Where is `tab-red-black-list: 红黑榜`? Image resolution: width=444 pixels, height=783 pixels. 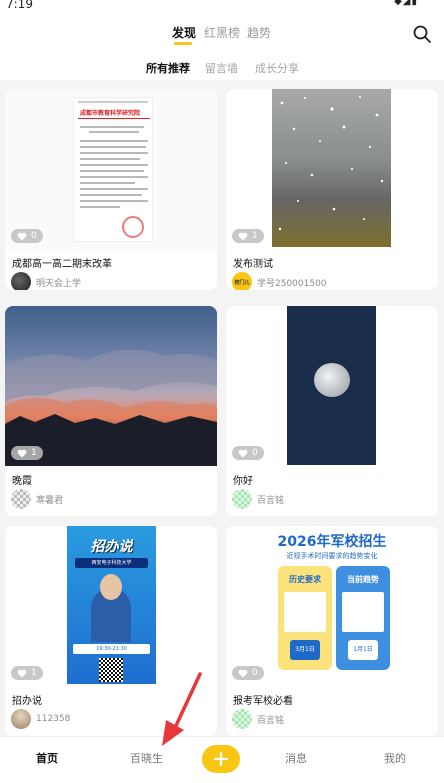
tab-red-black-list: 红黑榜 is located at coordinates (222, 32).